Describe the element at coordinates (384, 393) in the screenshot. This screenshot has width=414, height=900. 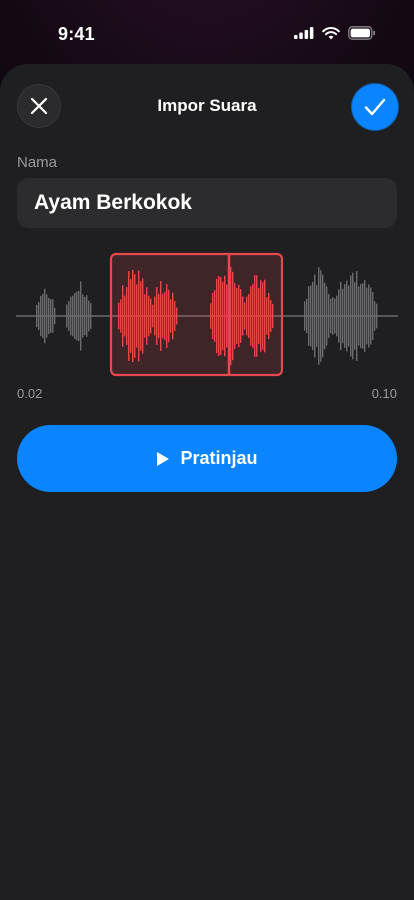
I see `trim-end-time: 0.10` at that location.